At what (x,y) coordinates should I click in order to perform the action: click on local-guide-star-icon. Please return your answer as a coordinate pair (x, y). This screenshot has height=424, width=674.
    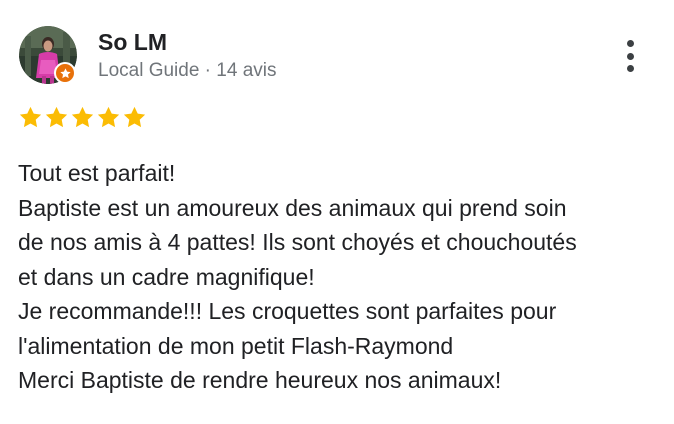
    Looking at the image, I should click on (65, 73).